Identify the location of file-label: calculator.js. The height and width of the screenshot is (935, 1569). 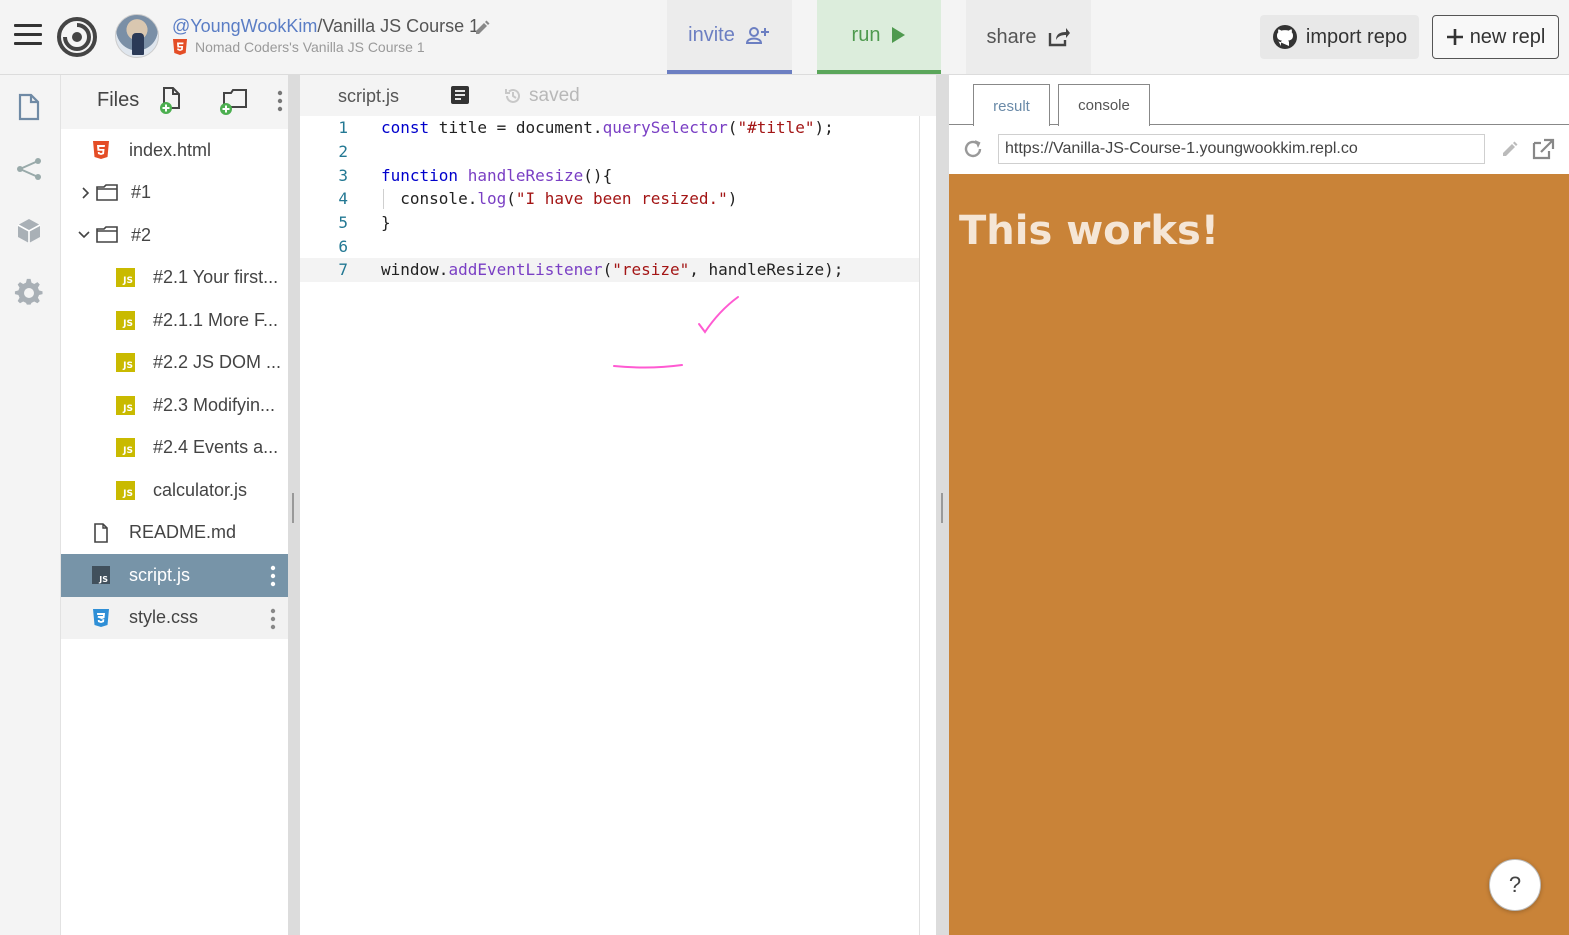
(200, 489).